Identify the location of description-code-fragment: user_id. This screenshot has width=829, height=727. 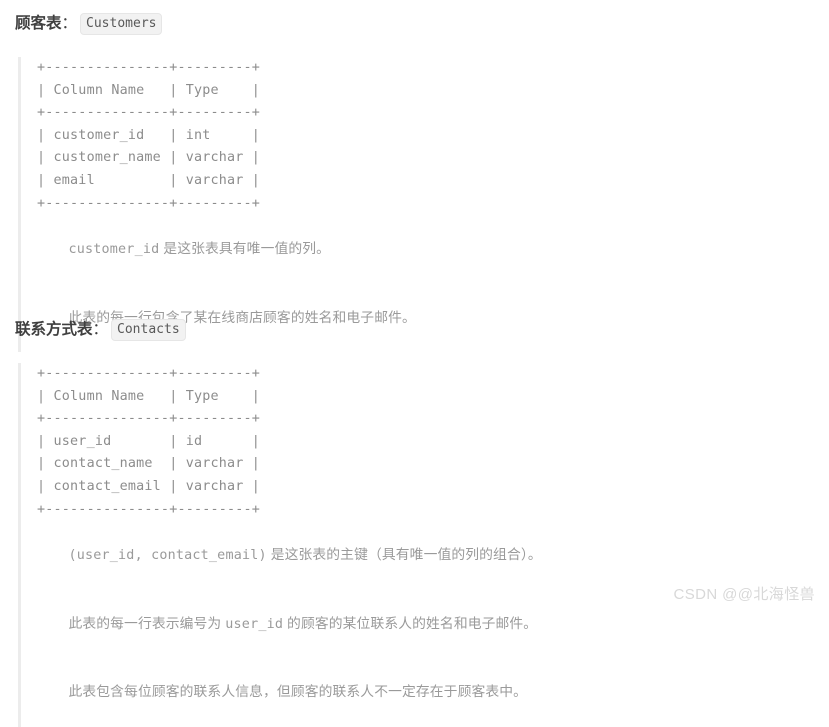
(254, 624).